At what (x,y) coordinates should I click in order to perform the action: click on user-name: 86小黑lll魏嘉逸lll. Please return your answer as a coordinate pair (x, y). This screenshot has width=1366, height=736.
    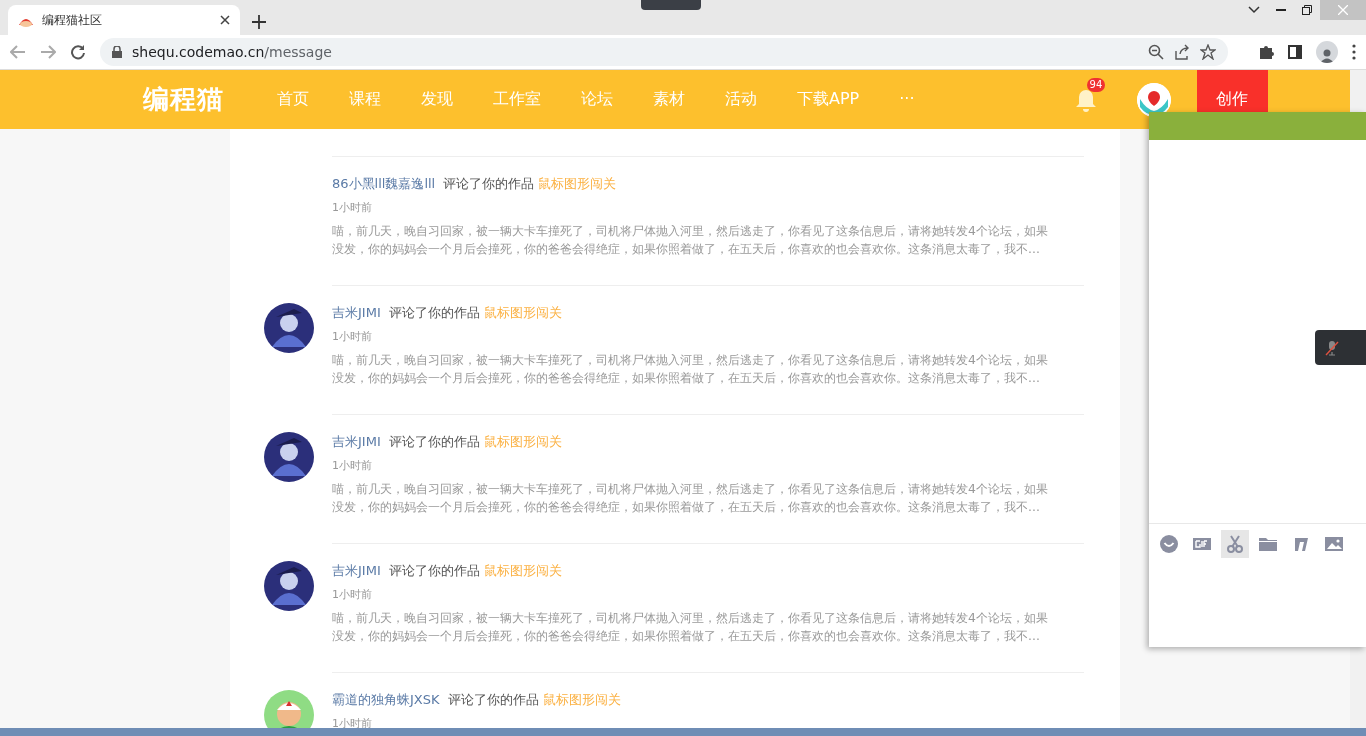
    Looking at the image, I should click on (384, 183).